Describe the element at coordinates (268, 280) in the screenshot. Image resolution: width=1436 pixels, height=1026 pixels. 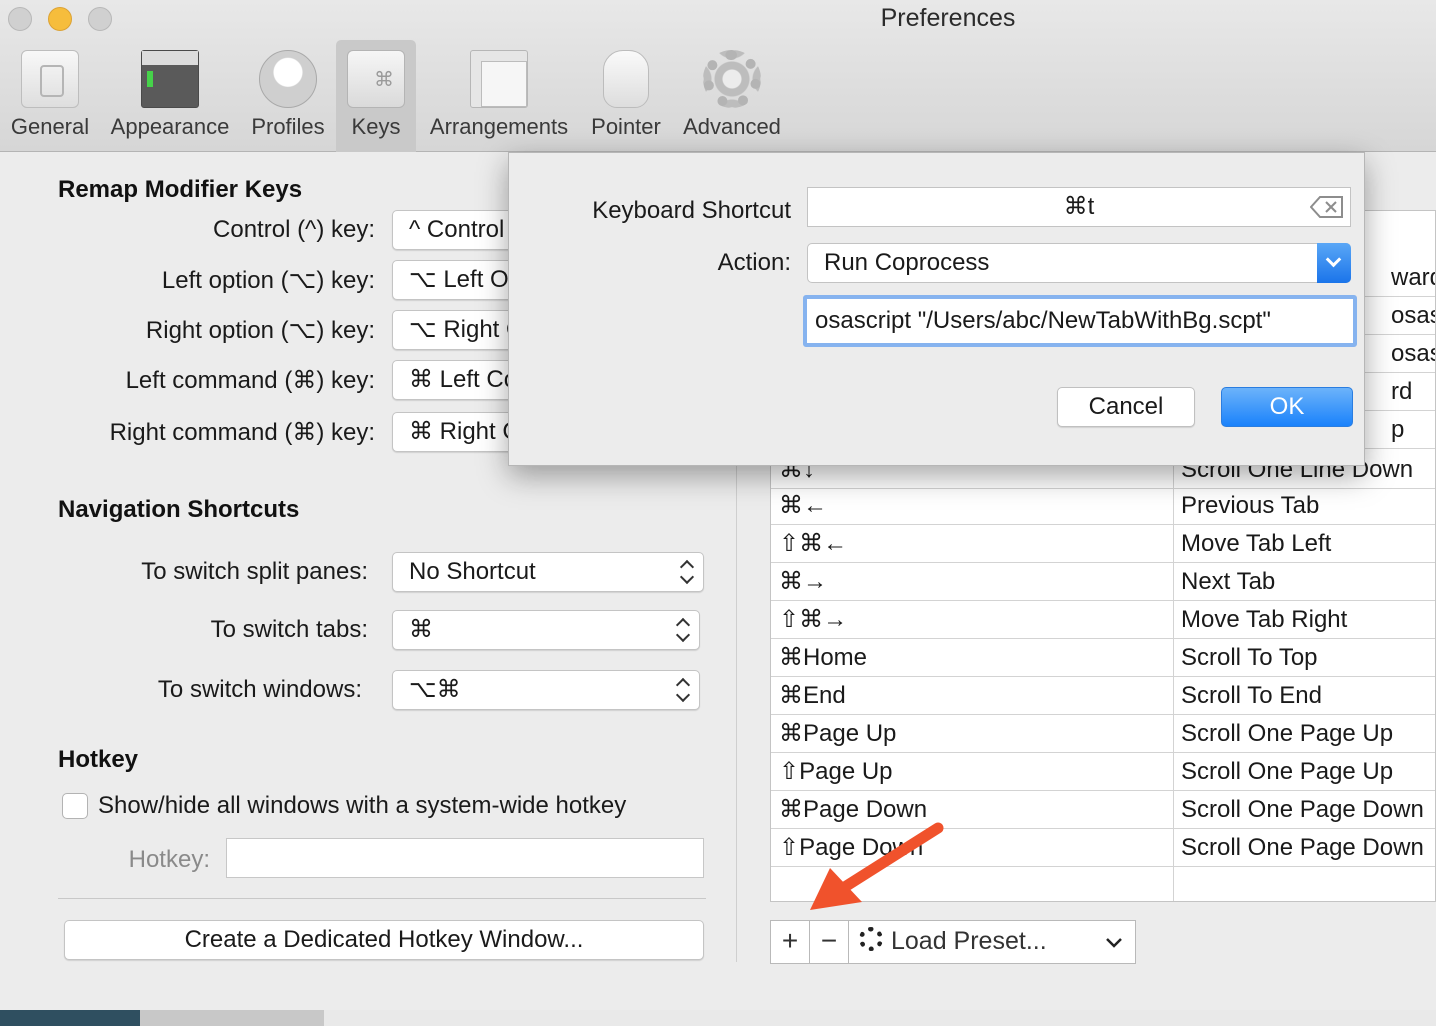
I see `left-option-key-label: Left option (⌥) key:` at that location.